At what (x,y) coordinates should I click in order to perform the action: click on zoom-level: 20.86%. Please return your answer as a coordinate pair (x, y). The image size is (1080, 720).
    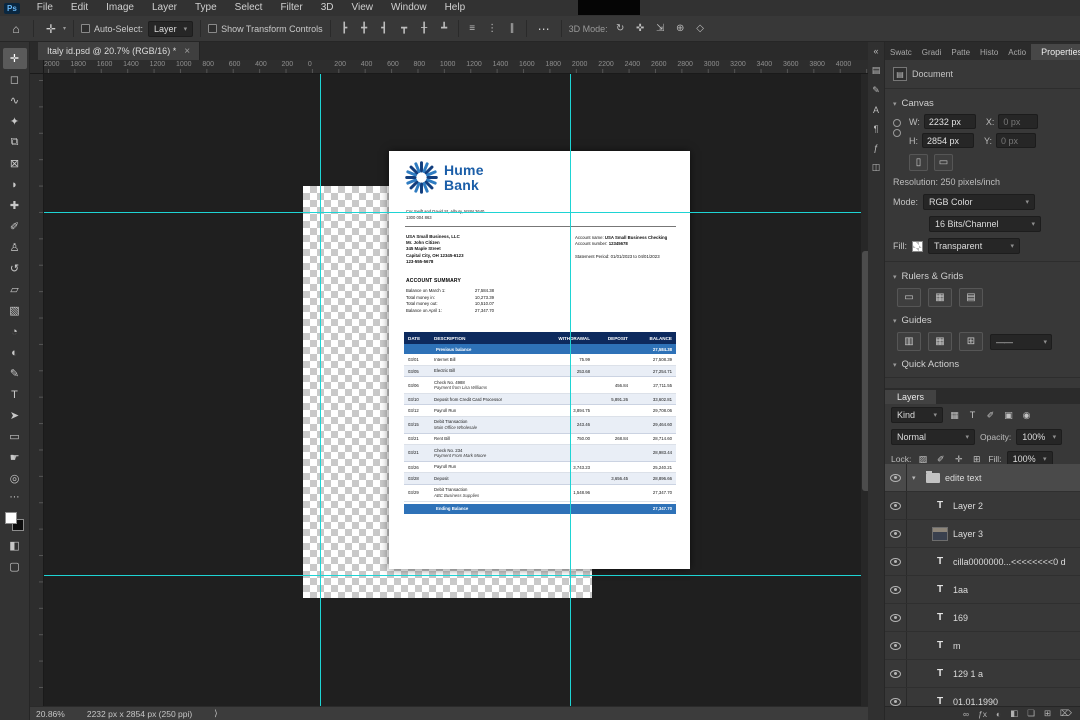
    Looking at the image, I should click on (50, 714).